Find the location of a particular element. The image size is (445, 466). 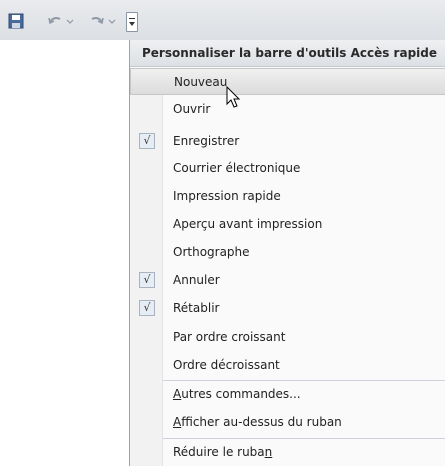

menu-item-par-ordre-croissant: Par ordre croissant is located at coordinates (287, 337).